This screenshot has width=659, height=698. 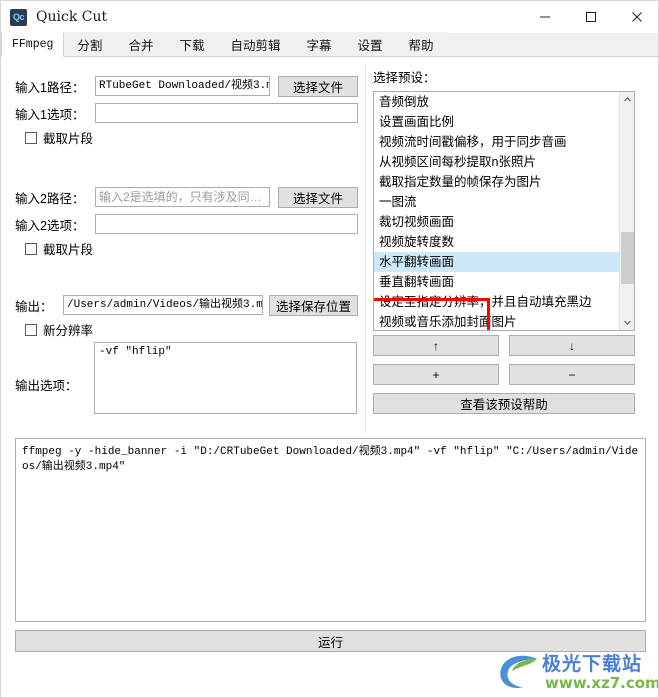 I want to click on run-button: 运行, so click(x=330, y=641).